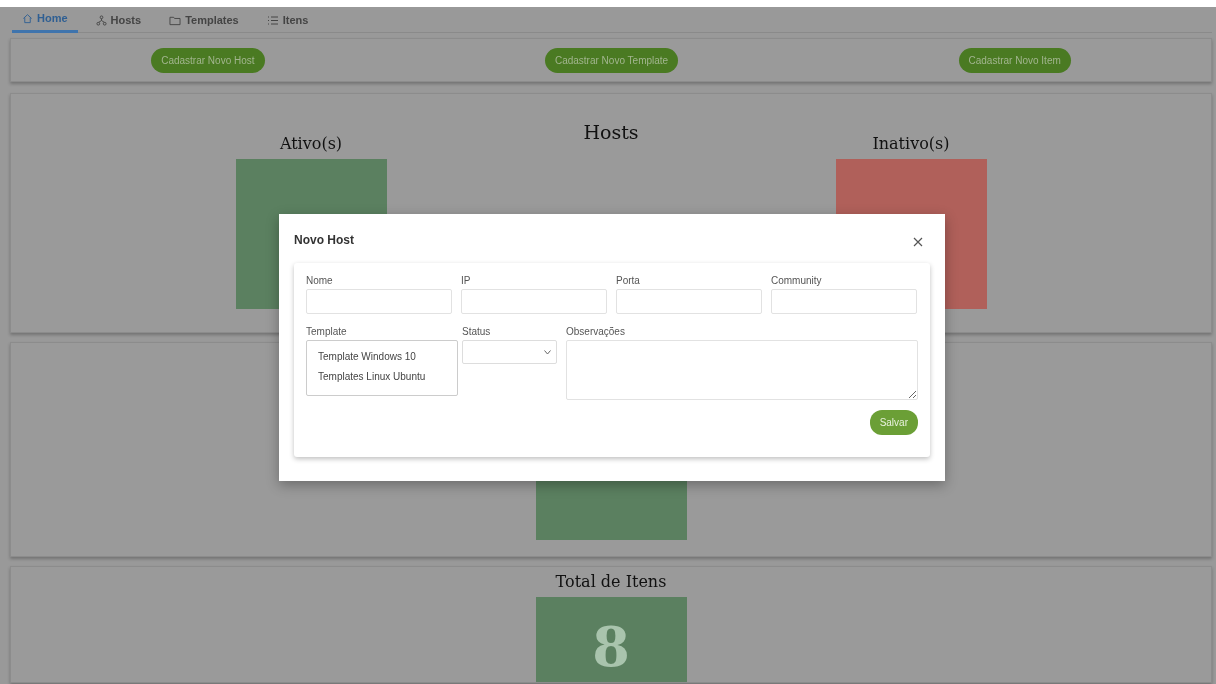  What do you see at coordinates (287, 20) in the screenshot?
I see `nav-tab: Itens` at bounding box center [287, 20].